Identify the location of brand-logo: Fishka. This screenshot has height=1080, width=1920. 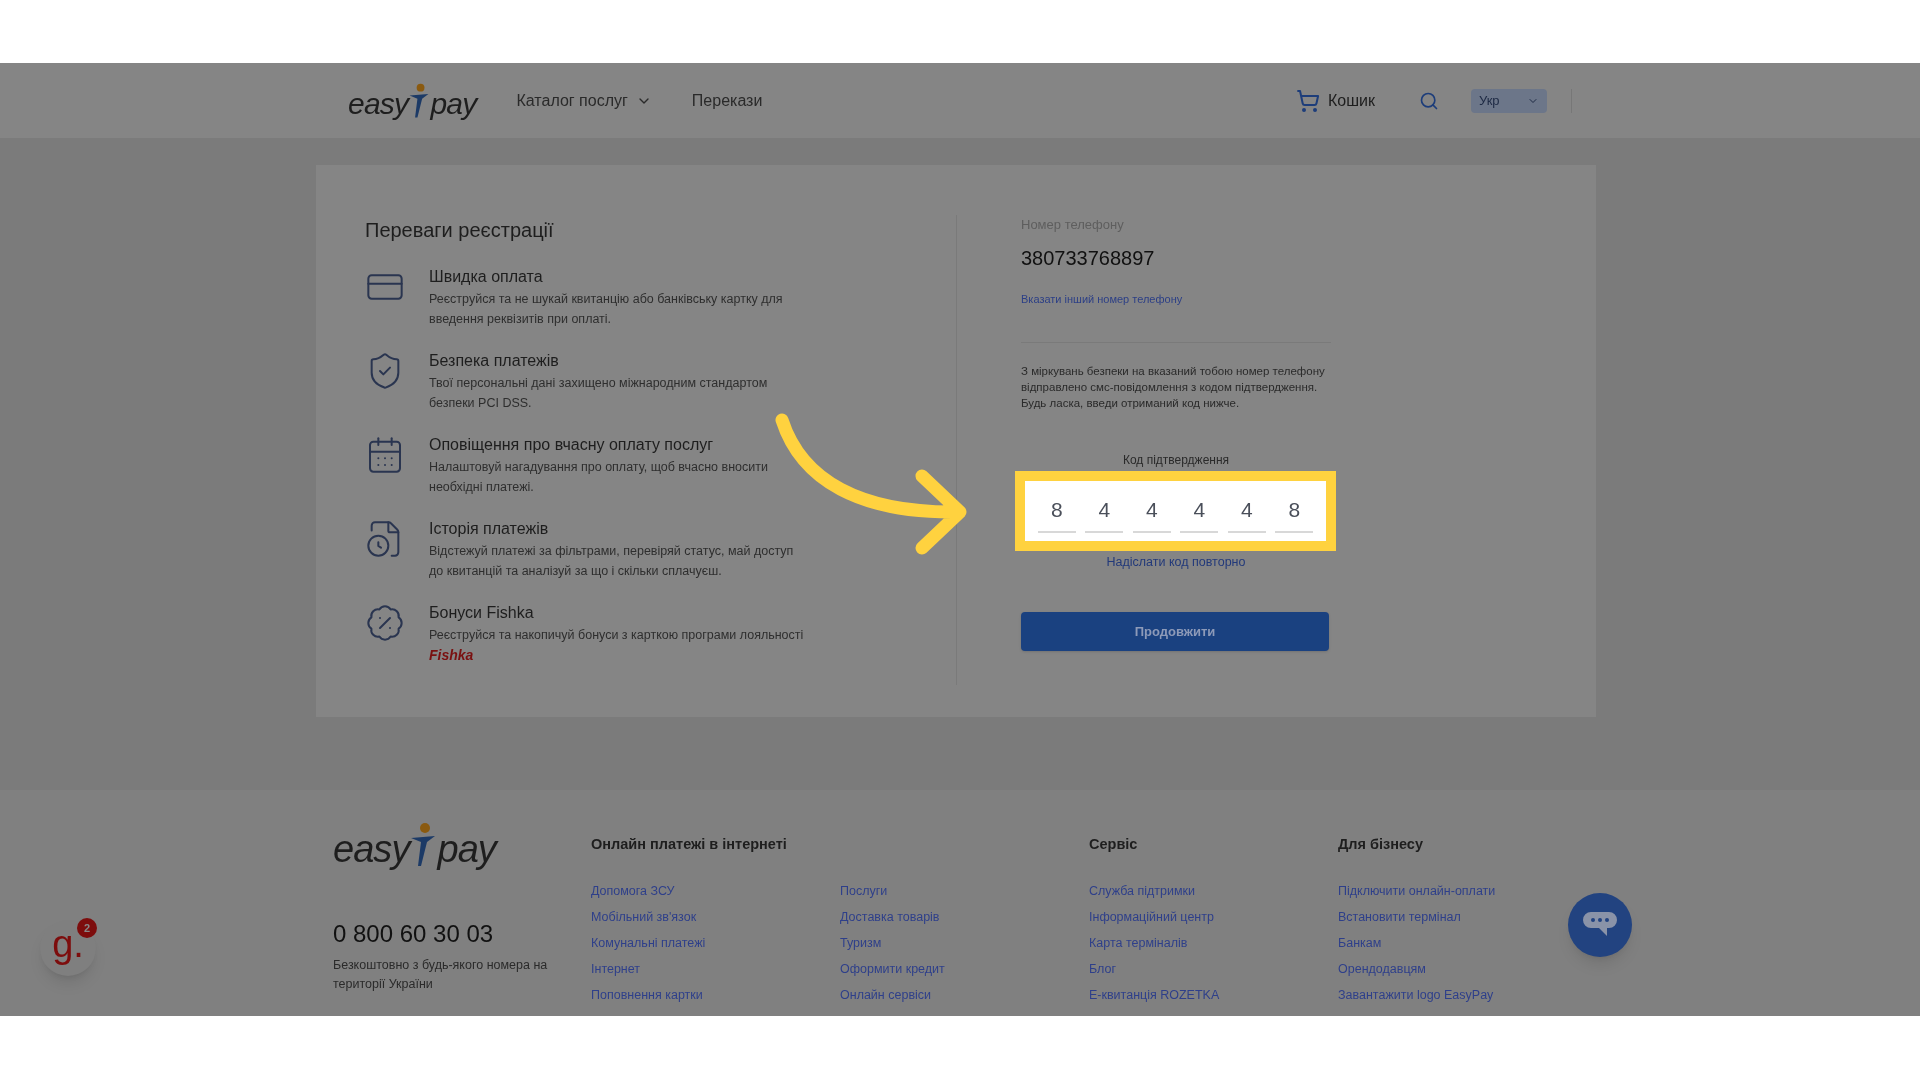
(451, 655).